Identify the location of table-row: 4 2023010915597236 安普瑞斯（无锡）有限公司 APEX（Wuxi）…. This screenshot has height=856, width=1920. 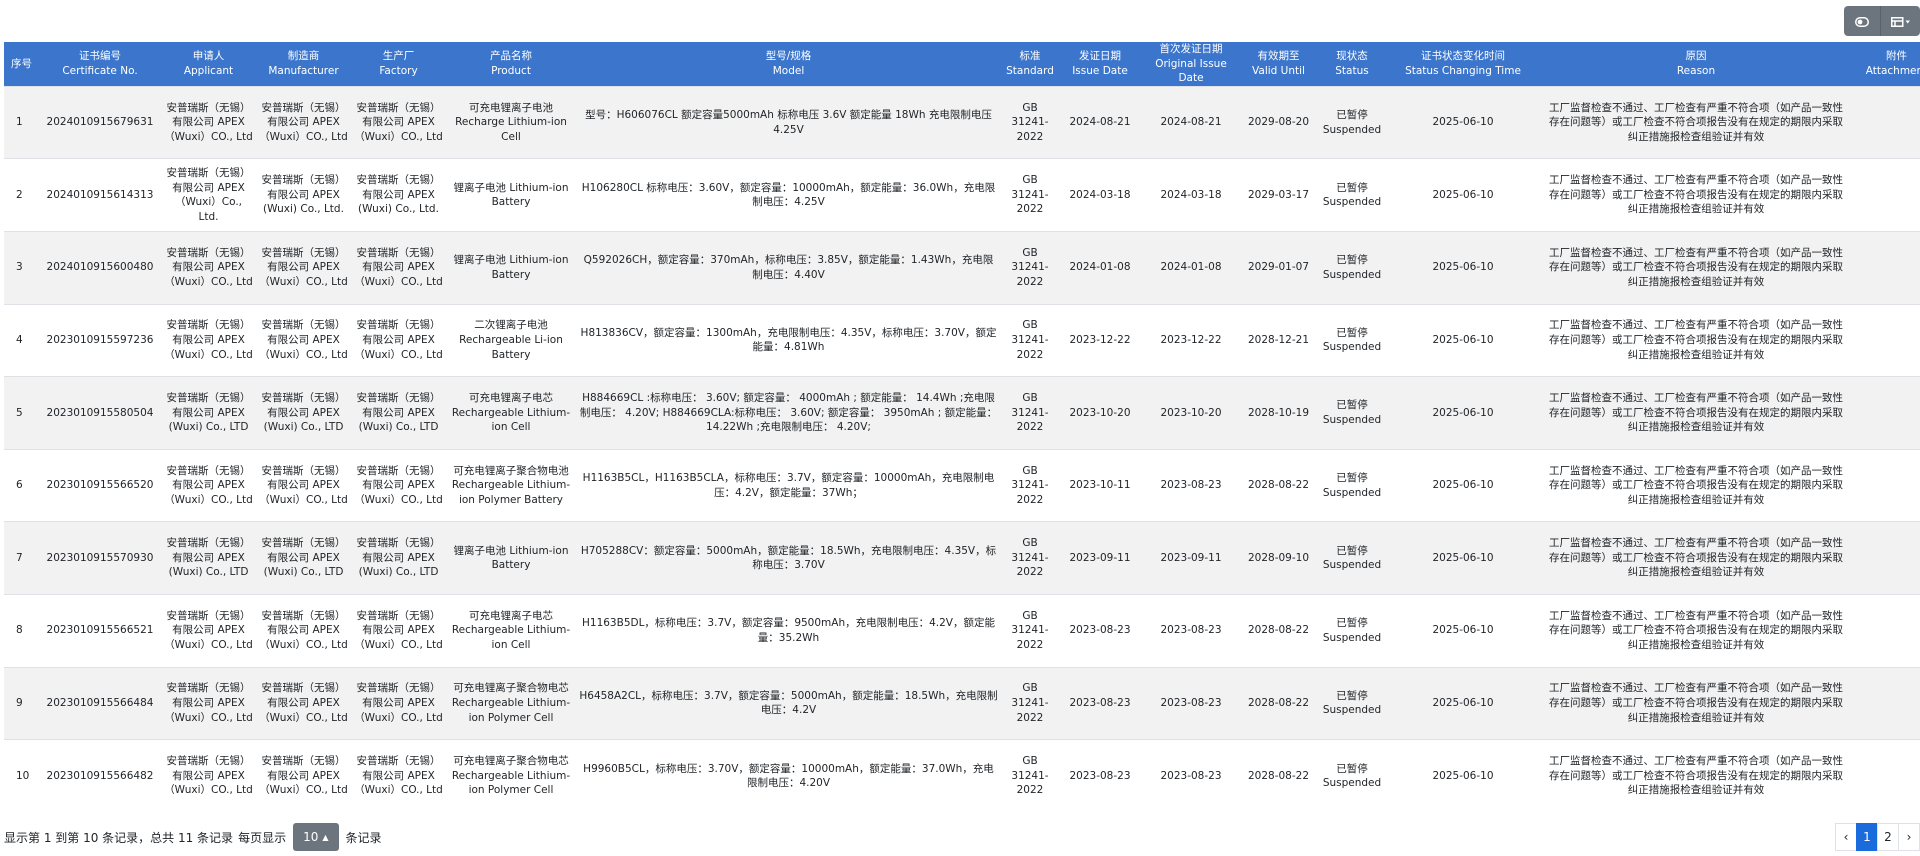
(962, 340).